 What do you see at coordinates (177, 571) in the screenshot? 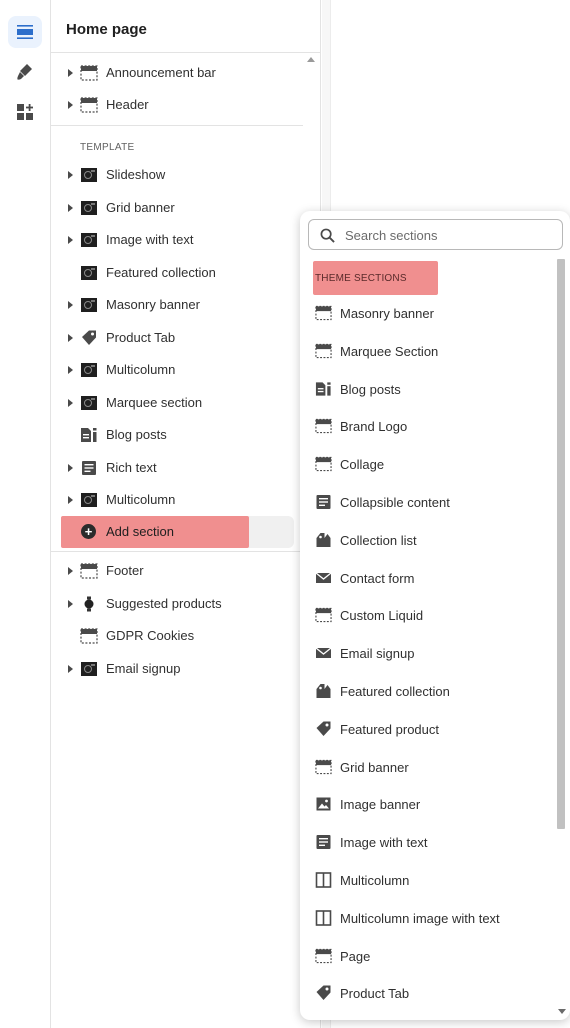
I see `section-row-footer: Footer` at bounding box center [177, 571].